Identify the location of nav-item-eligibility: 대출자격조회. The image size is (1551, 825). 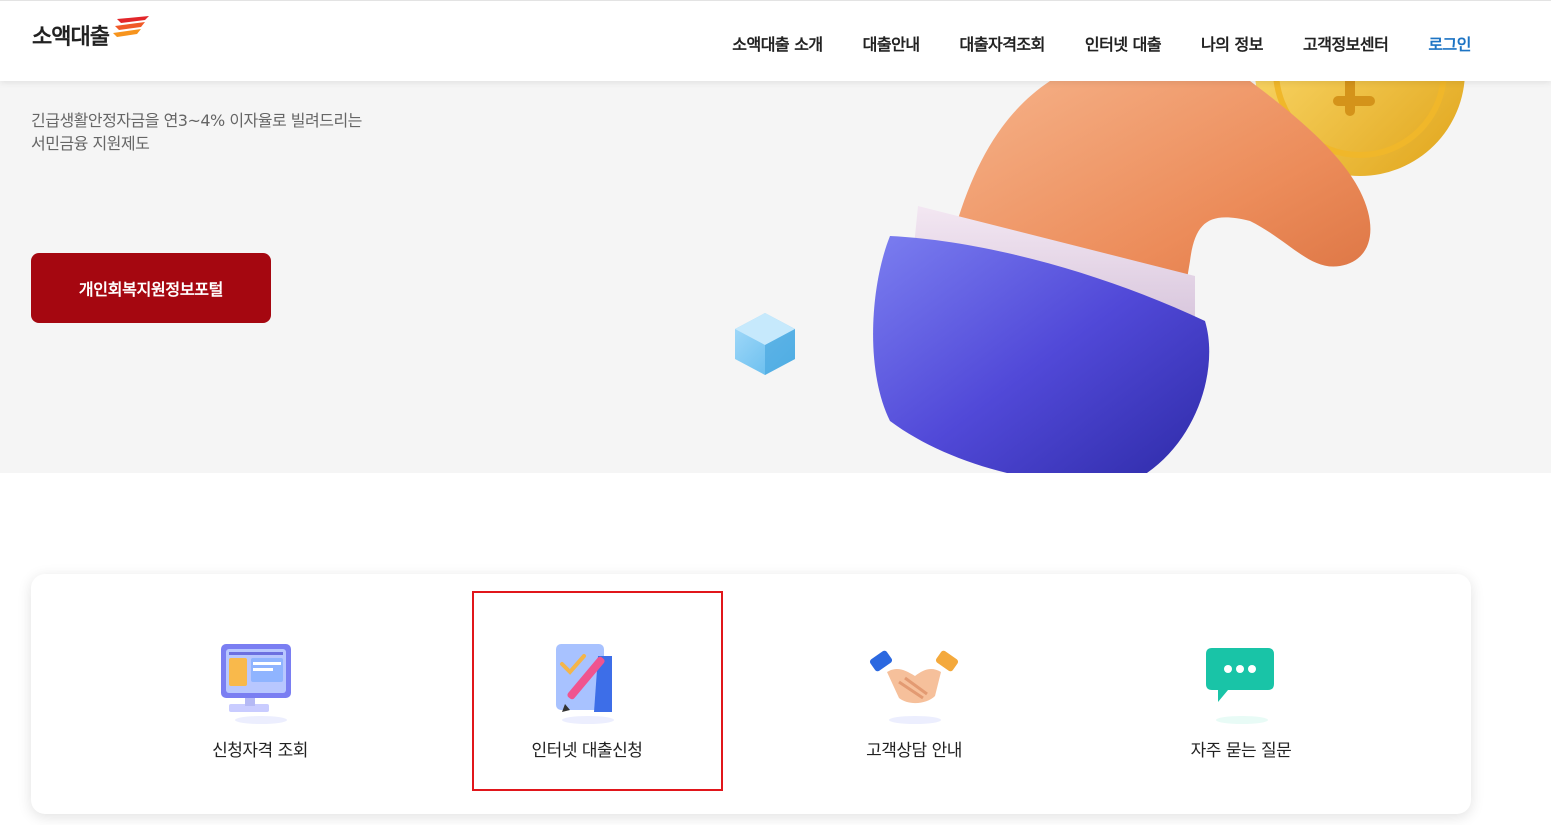
(1003, 43).